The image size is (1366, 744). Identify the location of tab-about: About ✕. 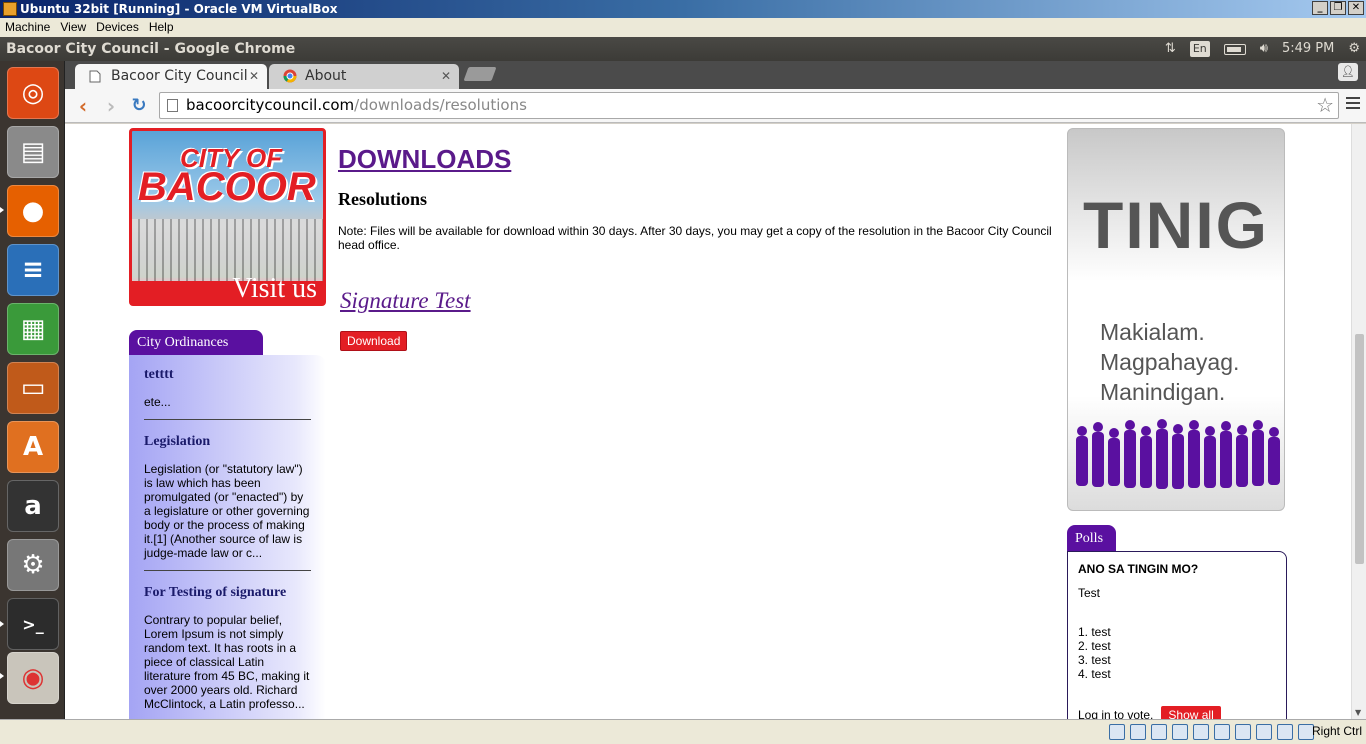
(364, 76).